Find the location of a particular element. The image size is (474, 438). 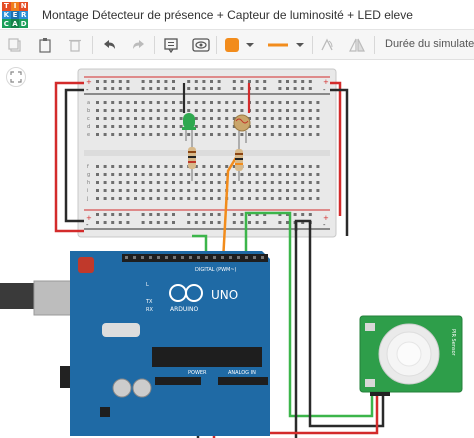

line-style-picker is located at coordinates (286, 45).